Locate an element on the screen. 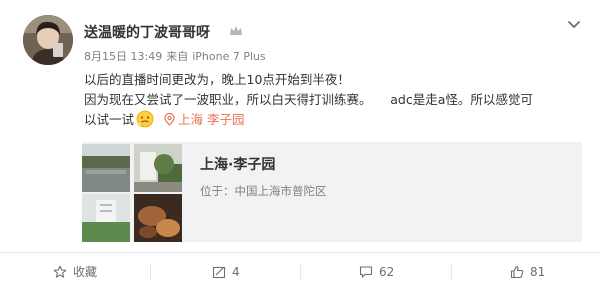 The image size is (601, 290). like-count: 81 is located at coordinates (538, 271).